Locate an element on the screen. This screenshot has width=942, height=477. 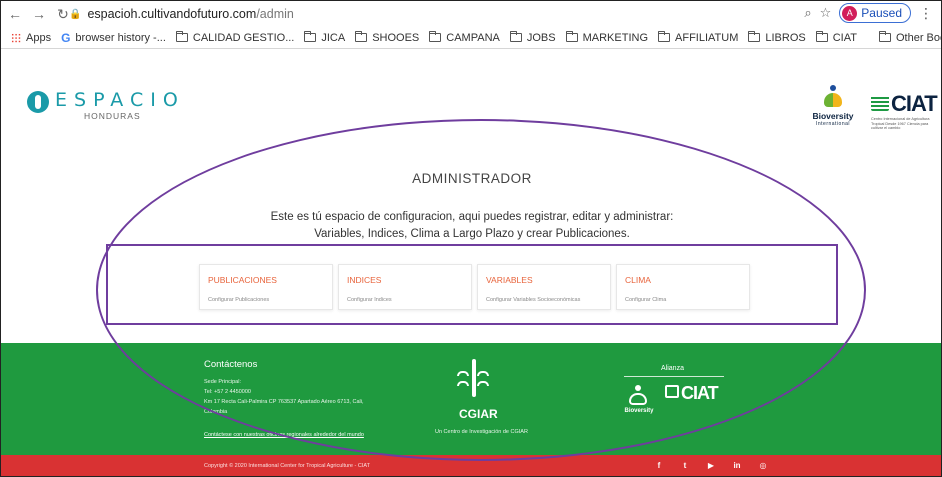
ciat-leaf-icon is located at coordinates (880, 103).